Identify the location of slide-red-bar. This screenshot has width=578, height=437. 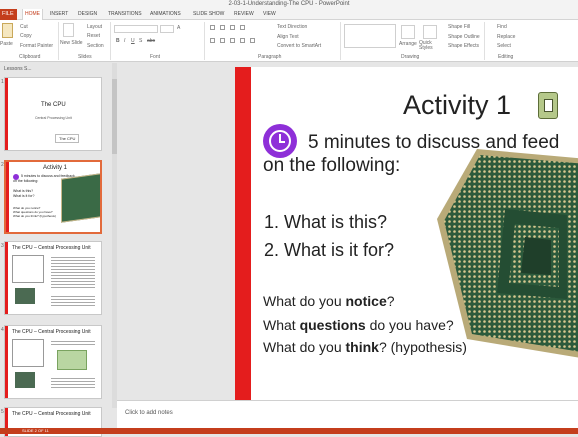
(243, 233).